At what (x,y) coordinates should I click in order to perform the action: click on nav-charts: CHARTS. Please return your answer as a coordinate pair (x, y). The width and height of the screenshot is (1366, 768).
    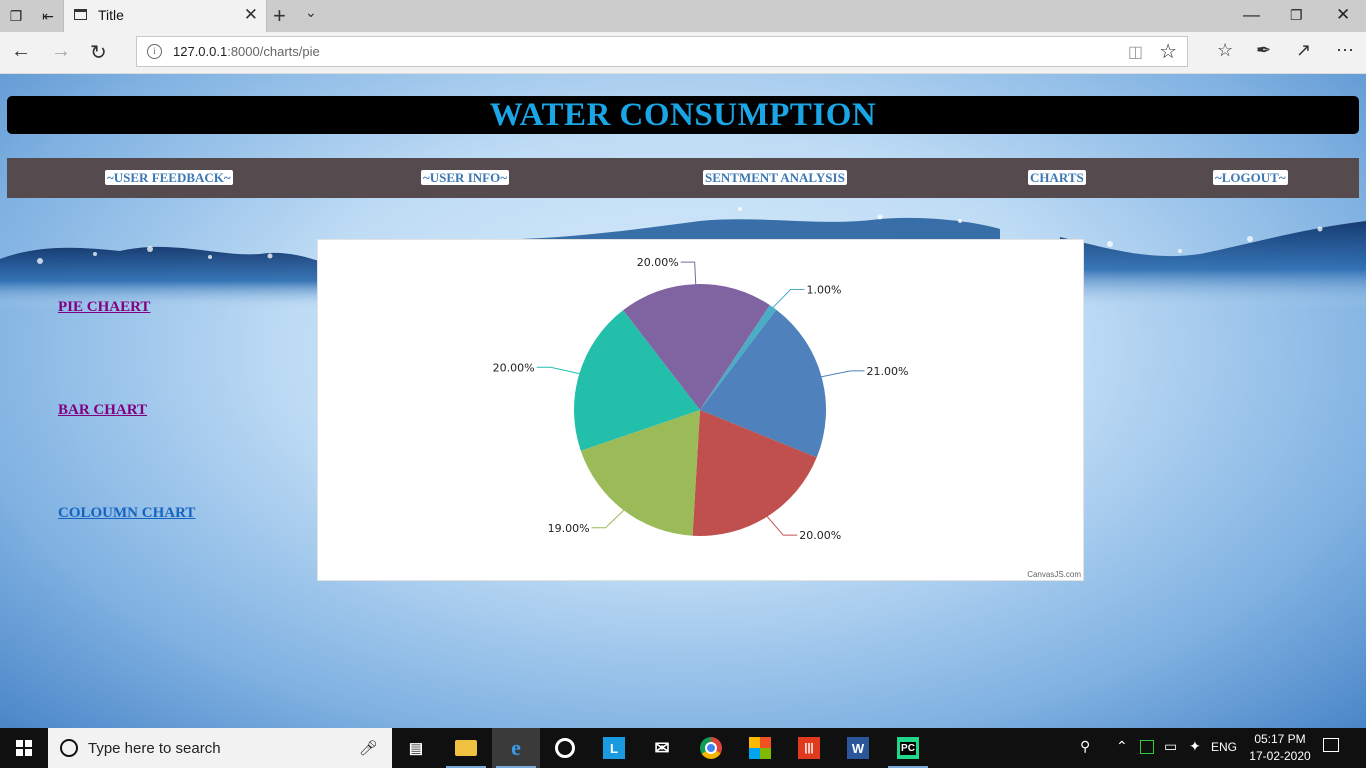
    Looking at the image, I should click on (1057, 177).